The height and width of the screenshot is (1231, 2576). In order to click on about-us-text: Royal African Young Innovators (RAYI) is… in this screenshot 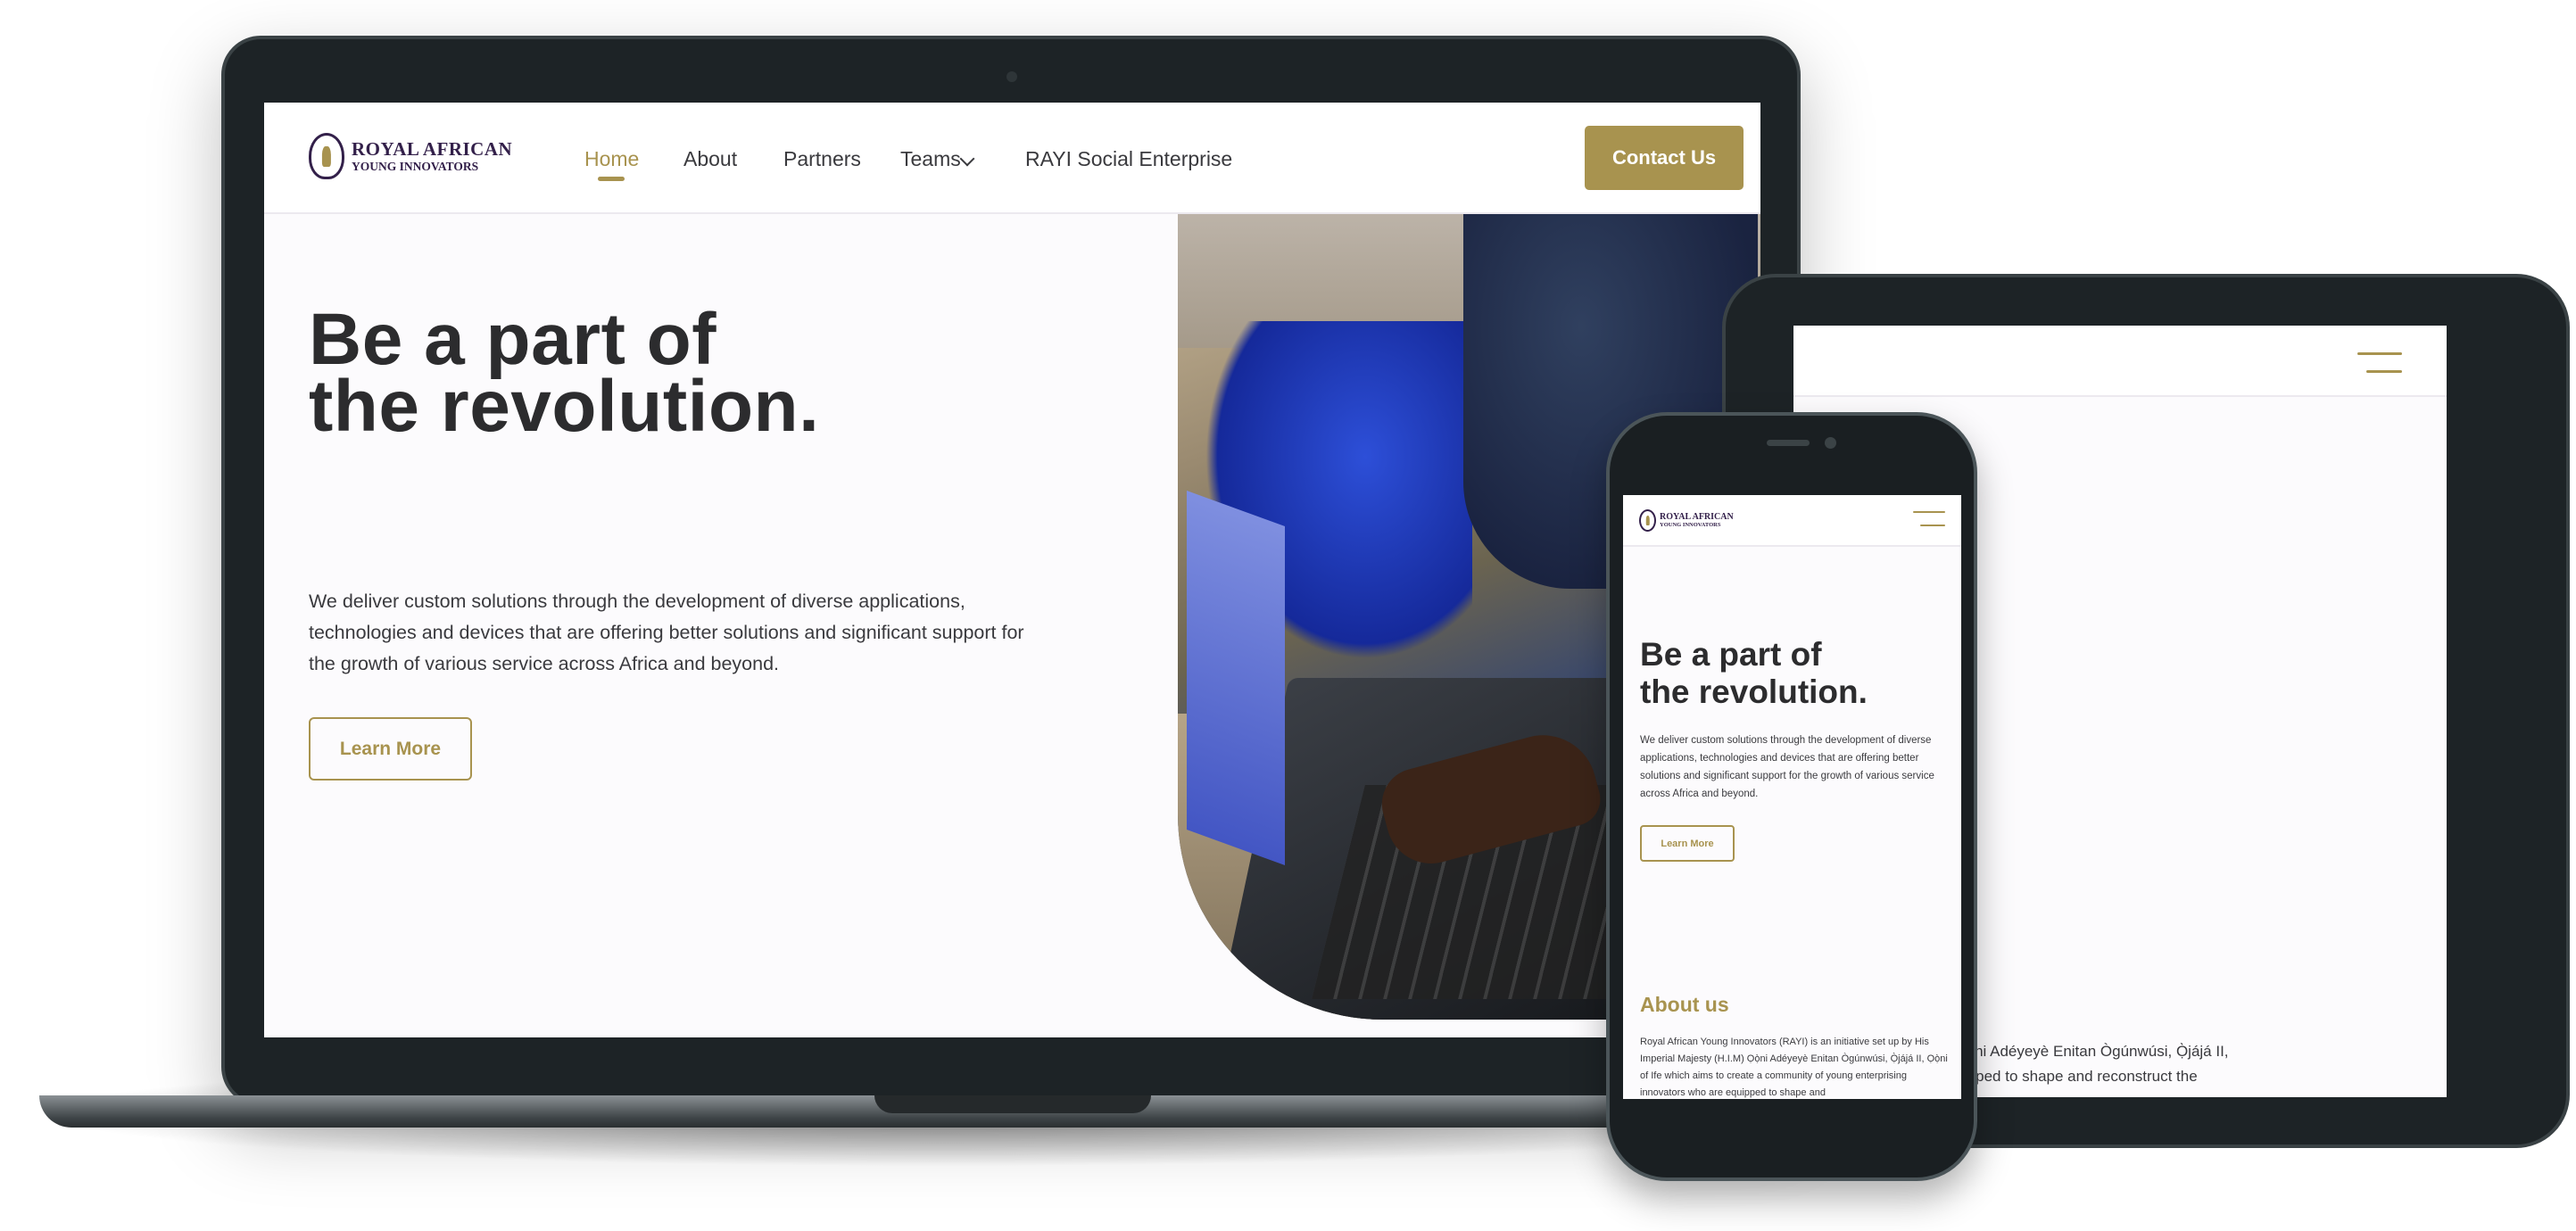, I will do `click(1794, 1067)`.